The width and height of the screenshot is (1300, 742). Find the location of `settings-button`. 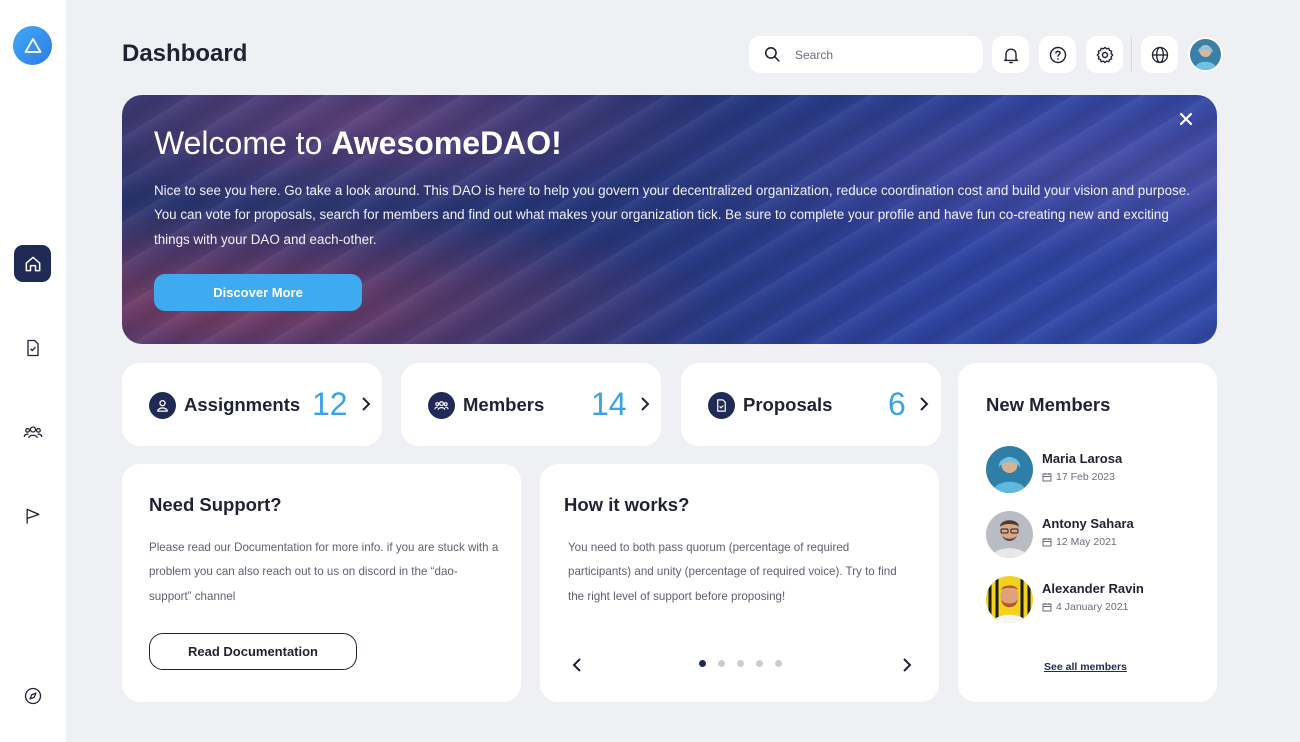

settings-button is located at coordinates (1104, 54).